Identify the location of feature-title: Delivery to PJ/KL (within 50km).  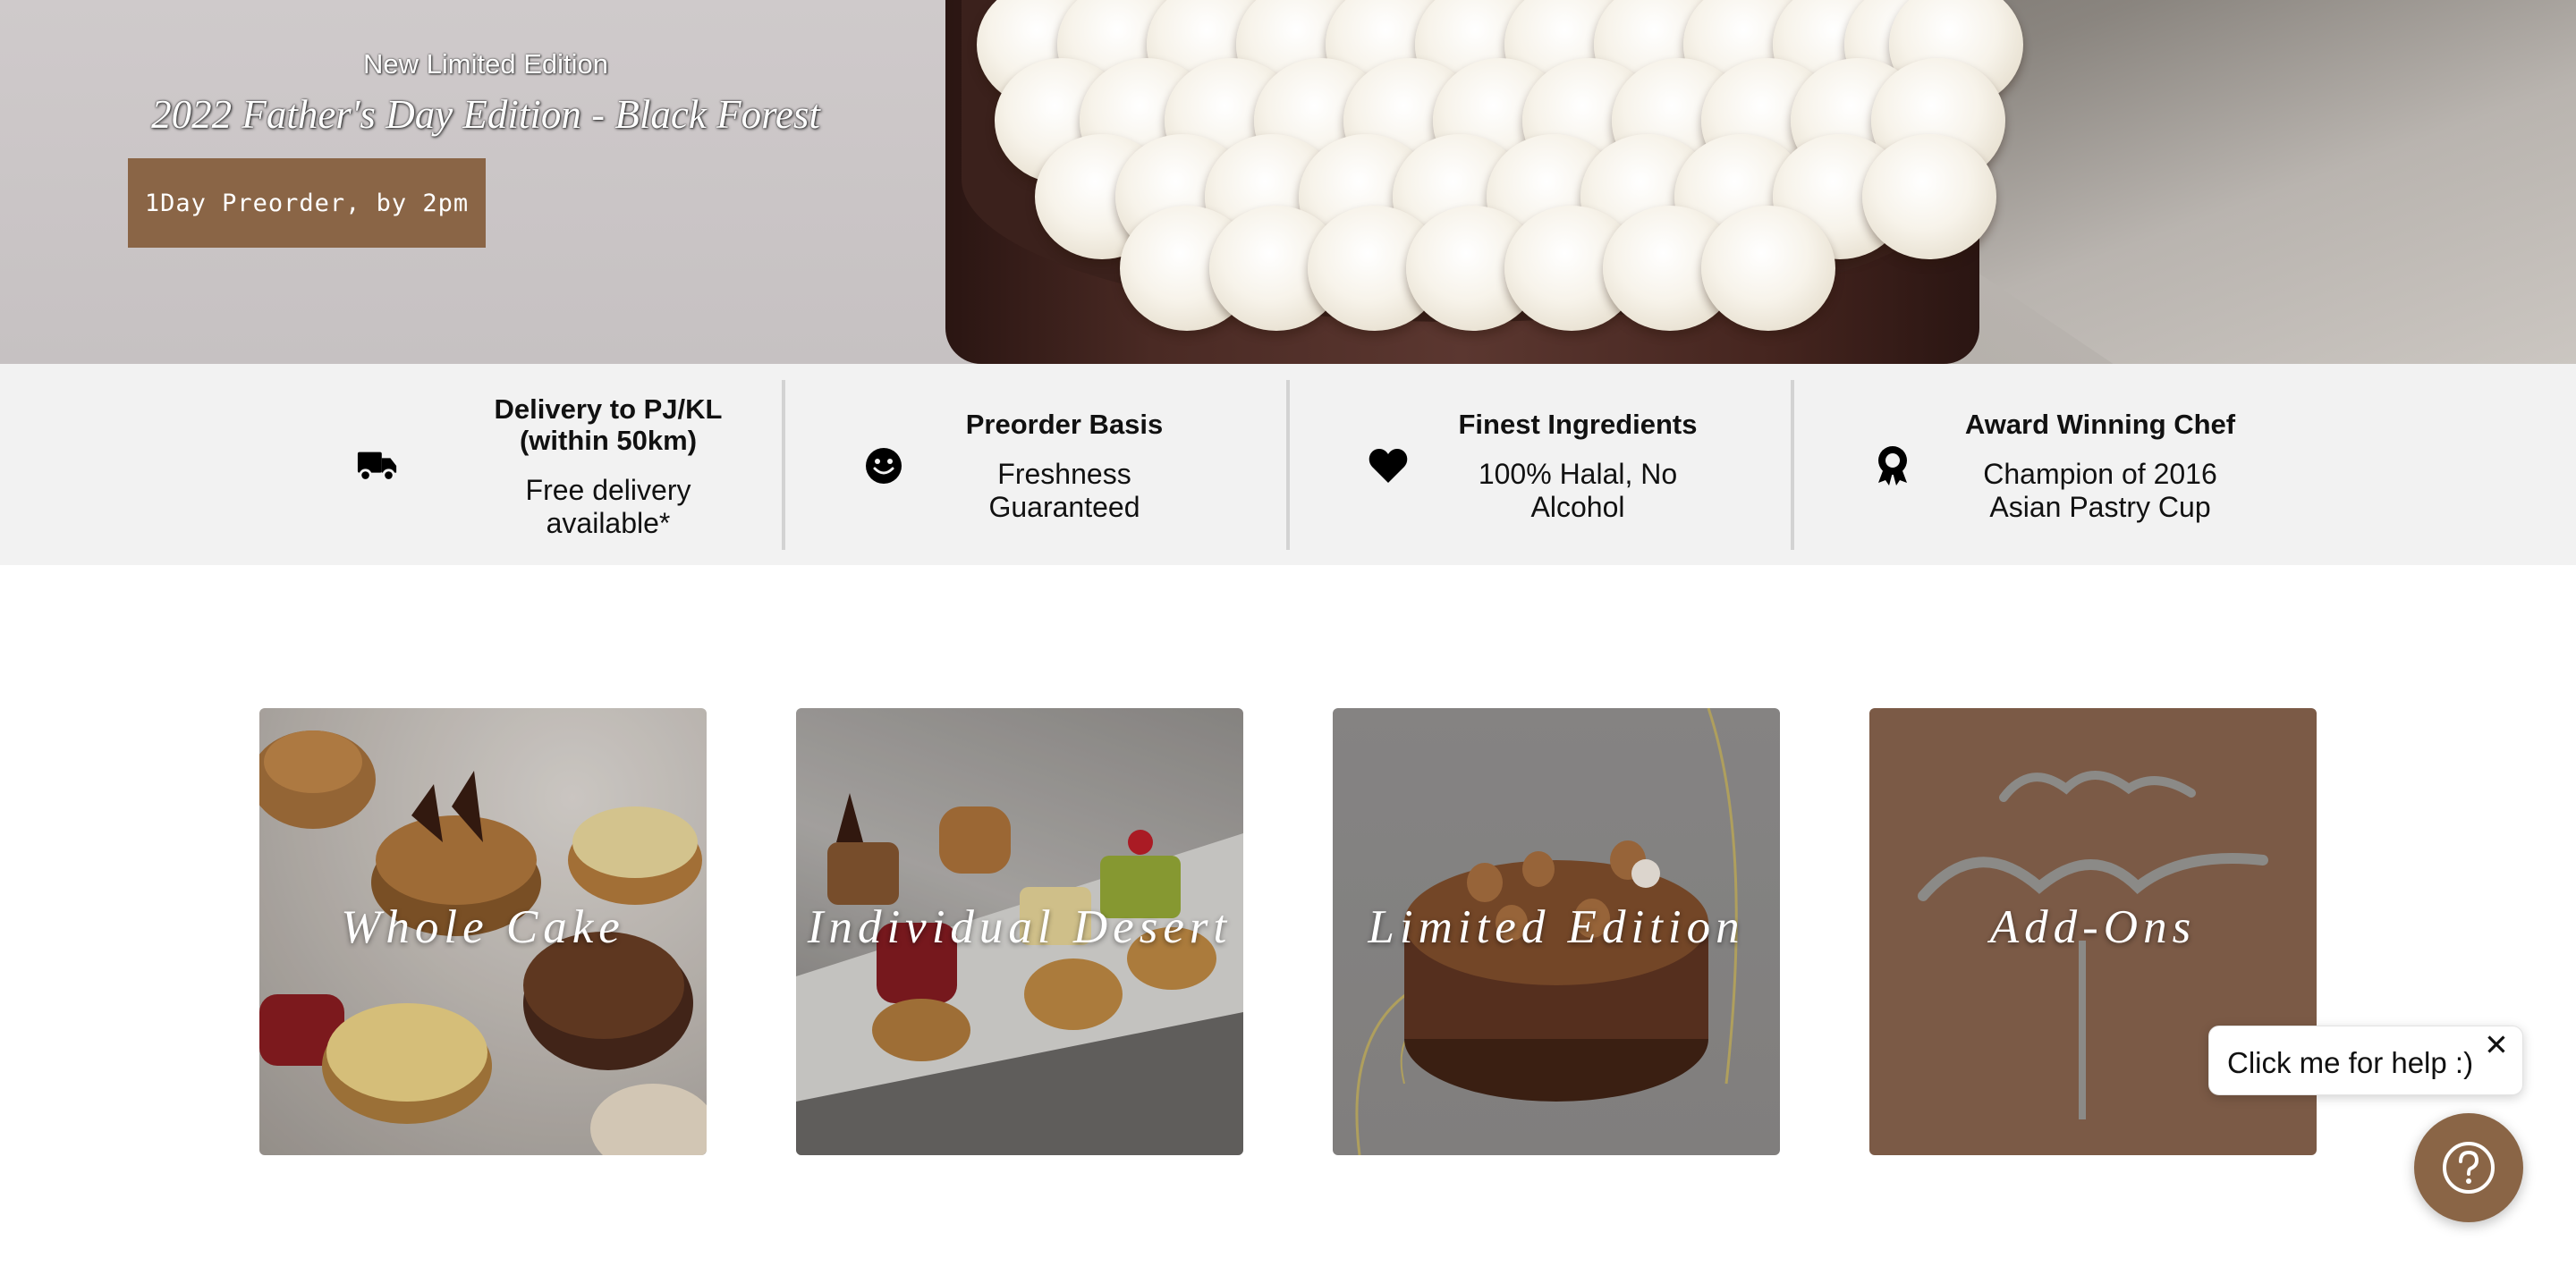
(608, 424).